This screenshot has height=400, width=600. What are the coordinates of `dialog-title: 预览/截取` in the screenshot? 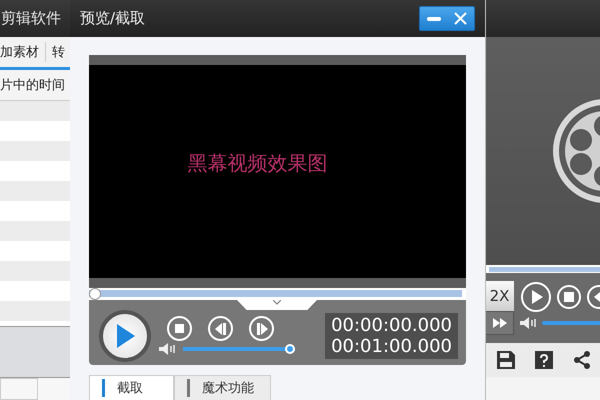 It's located at (113, 18).